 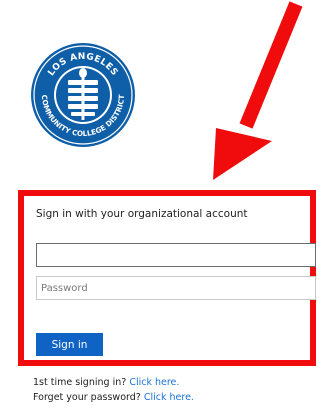 What do you see at coordinates (142, 214) in the screenshot?
I see `signin-heading: Sign in with your organizational account` at bounding box center [142, 214].